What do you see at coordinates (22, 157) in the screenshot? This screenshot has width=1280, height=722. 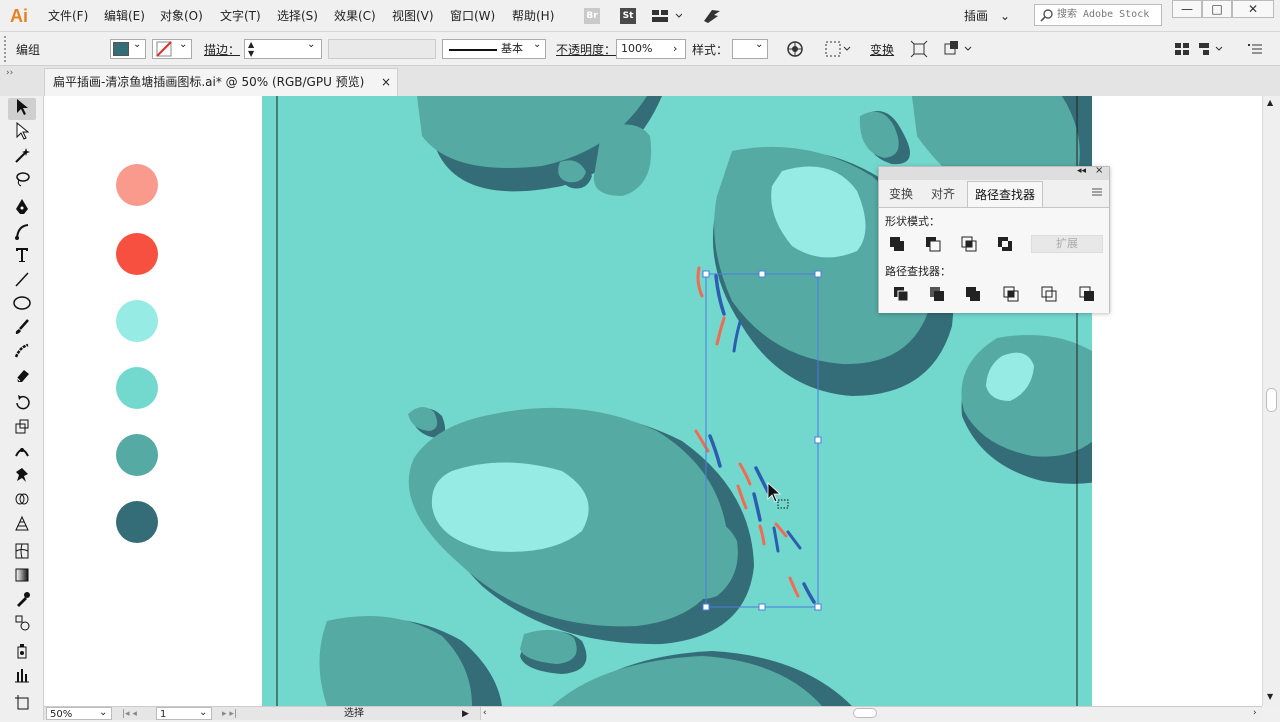 I see `magic-wand-tool-icon` at bounding box center [22, 157].